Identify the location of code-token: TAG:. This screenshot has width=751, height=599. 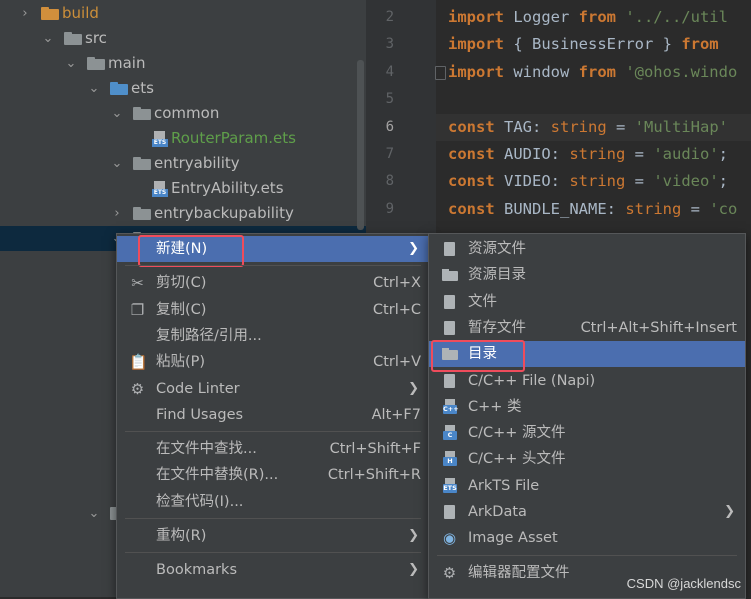
(522, 126).